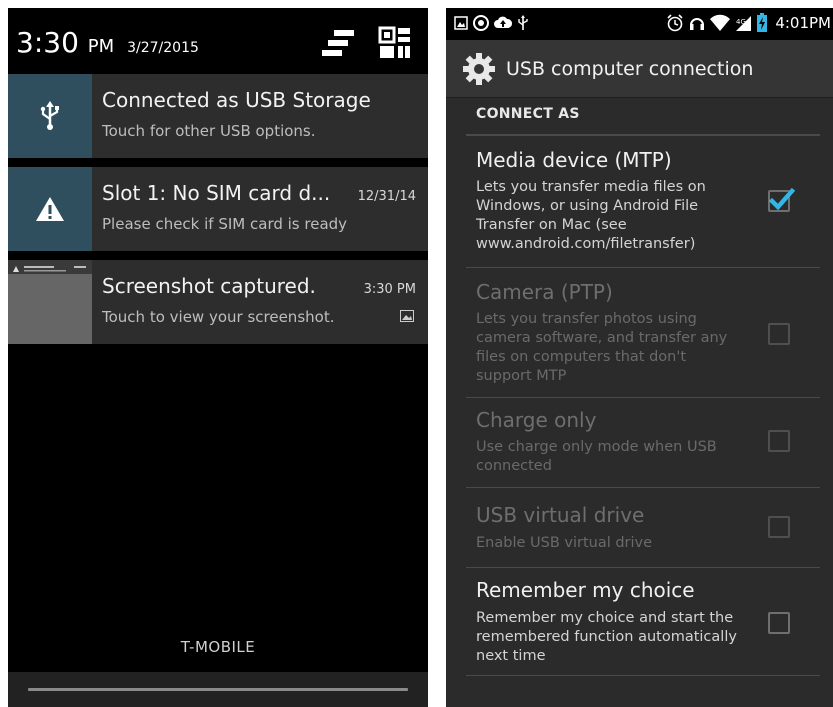 This screenshot has width=833, height=707. I want to click on pref-title: Charge only, so click(536, 420).